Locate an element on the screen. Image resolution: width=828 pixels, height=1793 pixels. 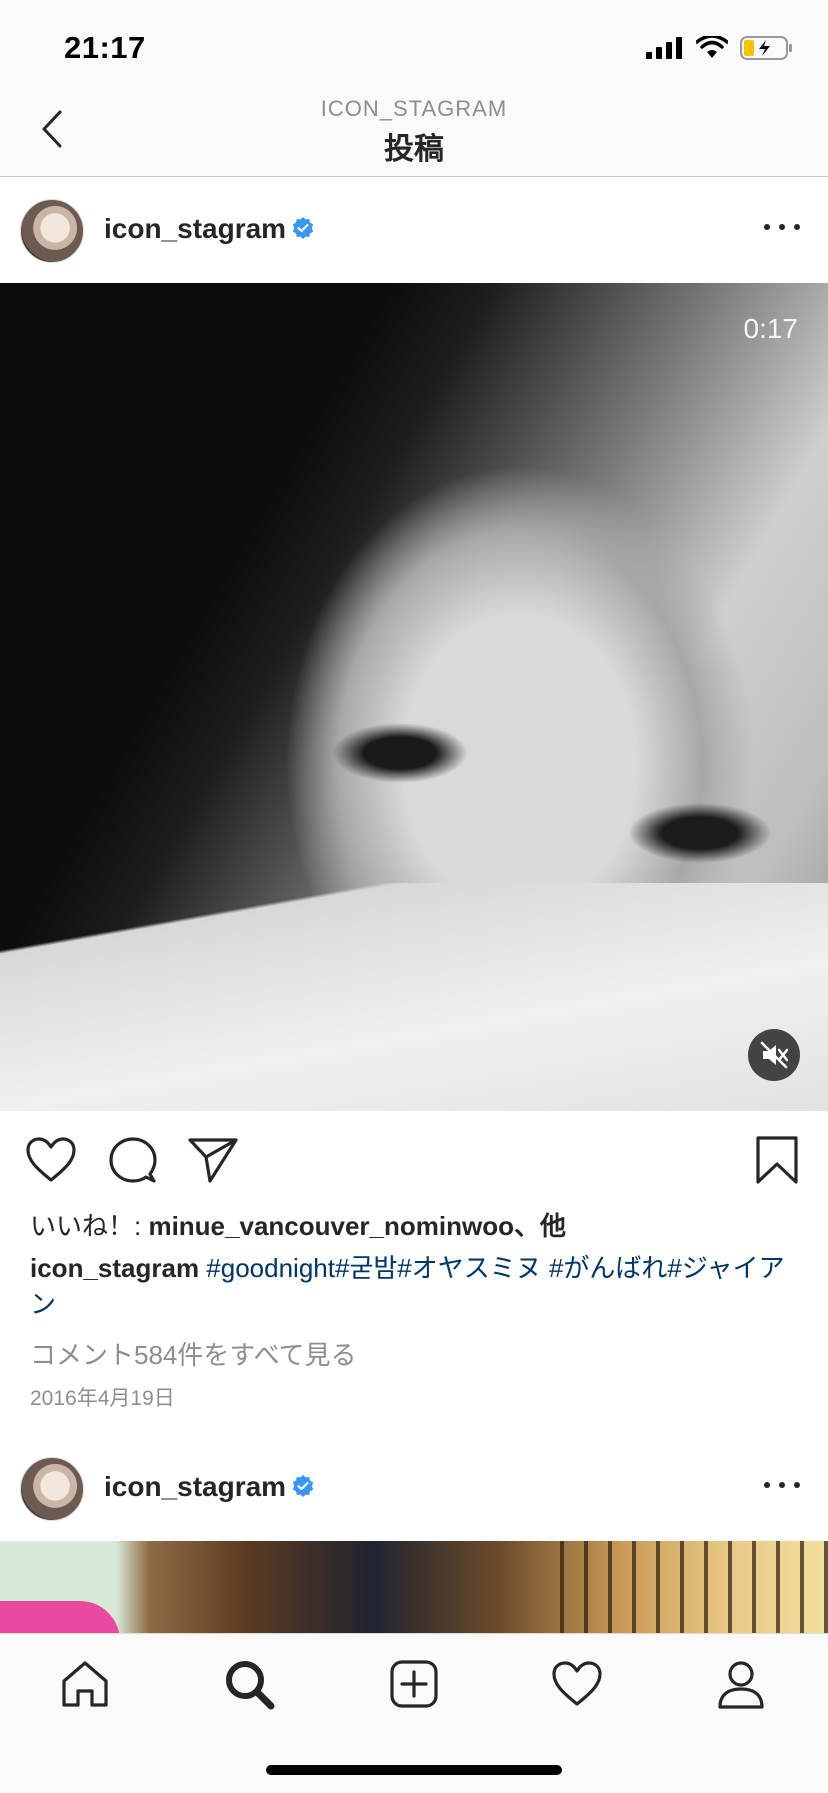
share-icon is located at coordinates (213, 1160).